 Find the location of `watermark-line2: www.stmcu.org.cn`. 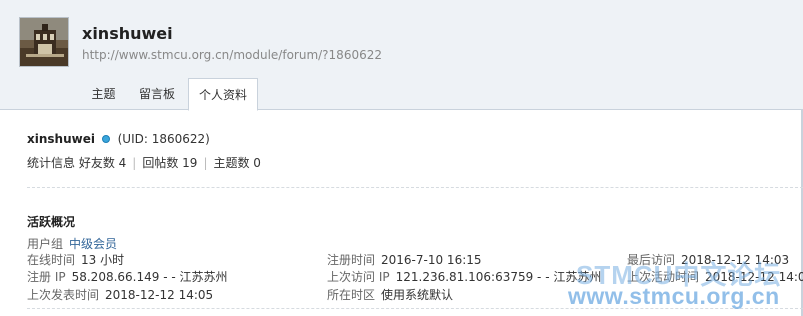

watermark-line2: www.stmcu.org.cn is located at coordinates (674, 296).